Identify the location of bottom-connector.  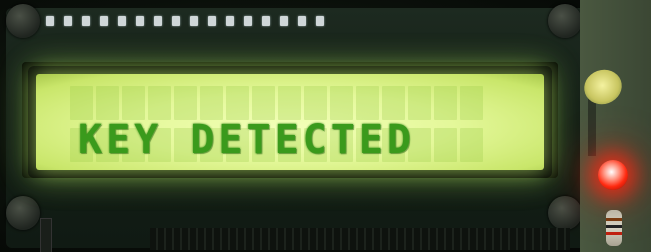
(360, 239).